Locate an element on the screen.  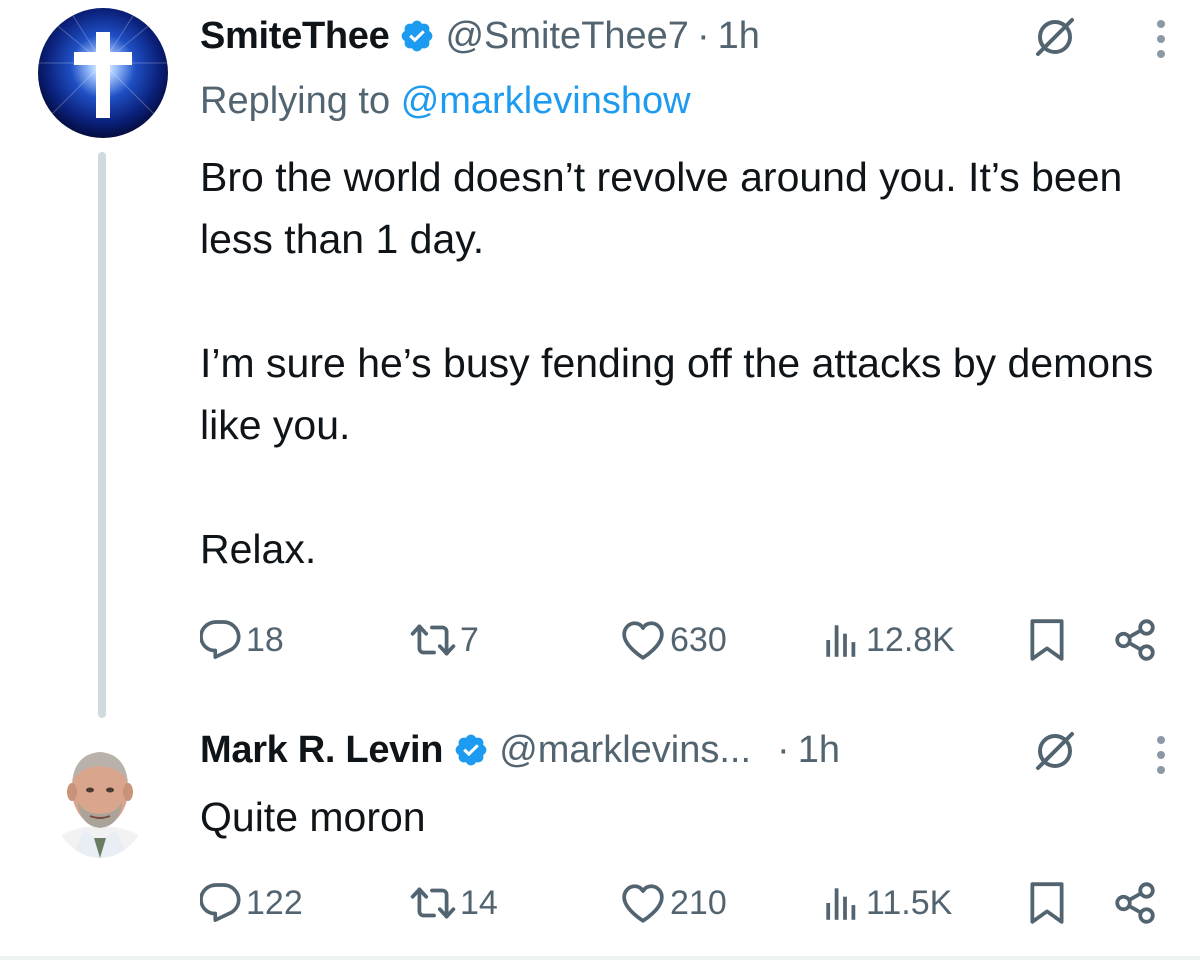
tweet-paragraph: Relax. is located at coordinates (258, 549).